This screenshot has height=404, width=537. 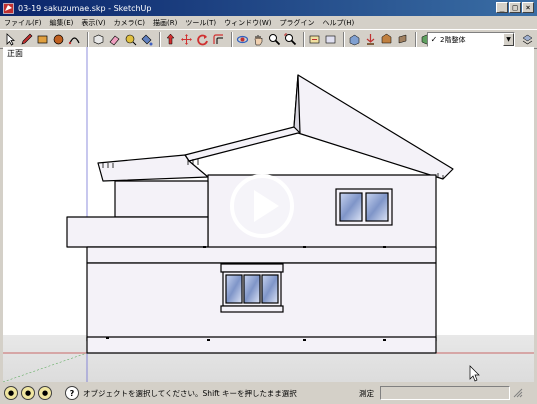 I want to click on top-view-icon, so click(x=370, y=39).